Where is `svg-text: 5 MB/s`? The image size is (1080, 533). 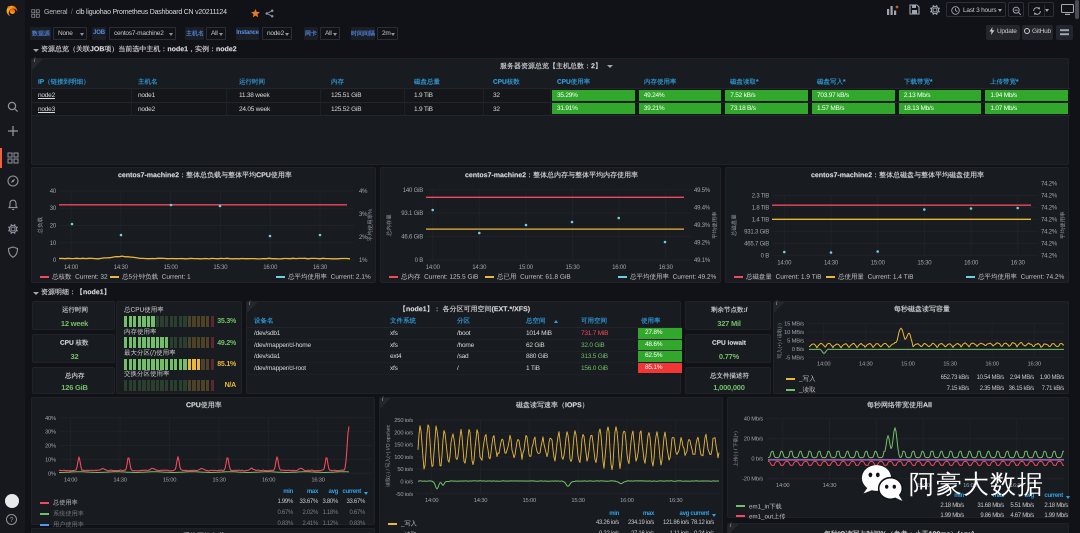
svg-text: 5 MB/s is located at coordinates (795, 342).